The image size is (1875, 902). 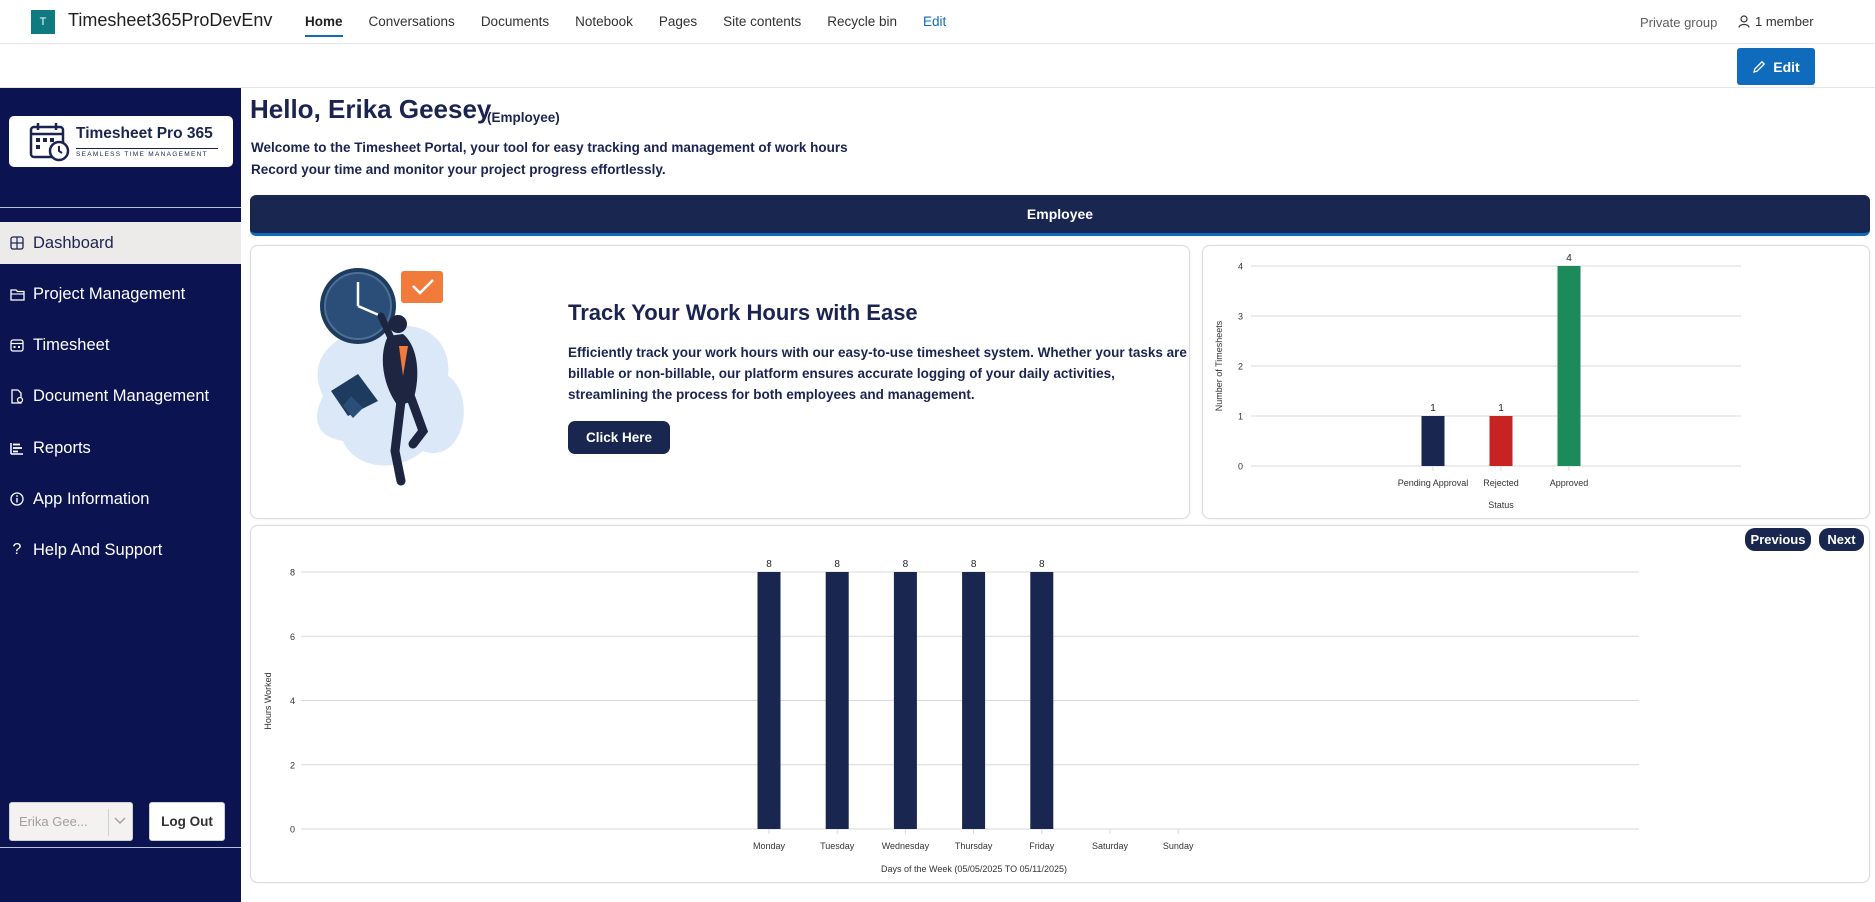 What do you see at coordinates (1786, 66) in the screenshot?
I see `edit-button-label: Edit` at bounding box center [1786, 66].